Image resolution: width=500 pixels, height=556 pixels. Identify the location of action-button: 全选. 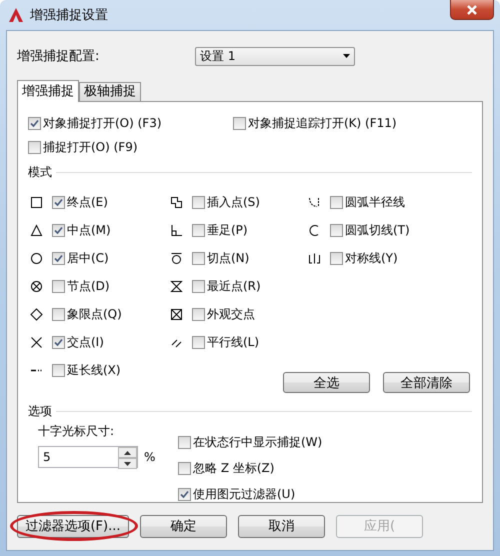
(326, 382).